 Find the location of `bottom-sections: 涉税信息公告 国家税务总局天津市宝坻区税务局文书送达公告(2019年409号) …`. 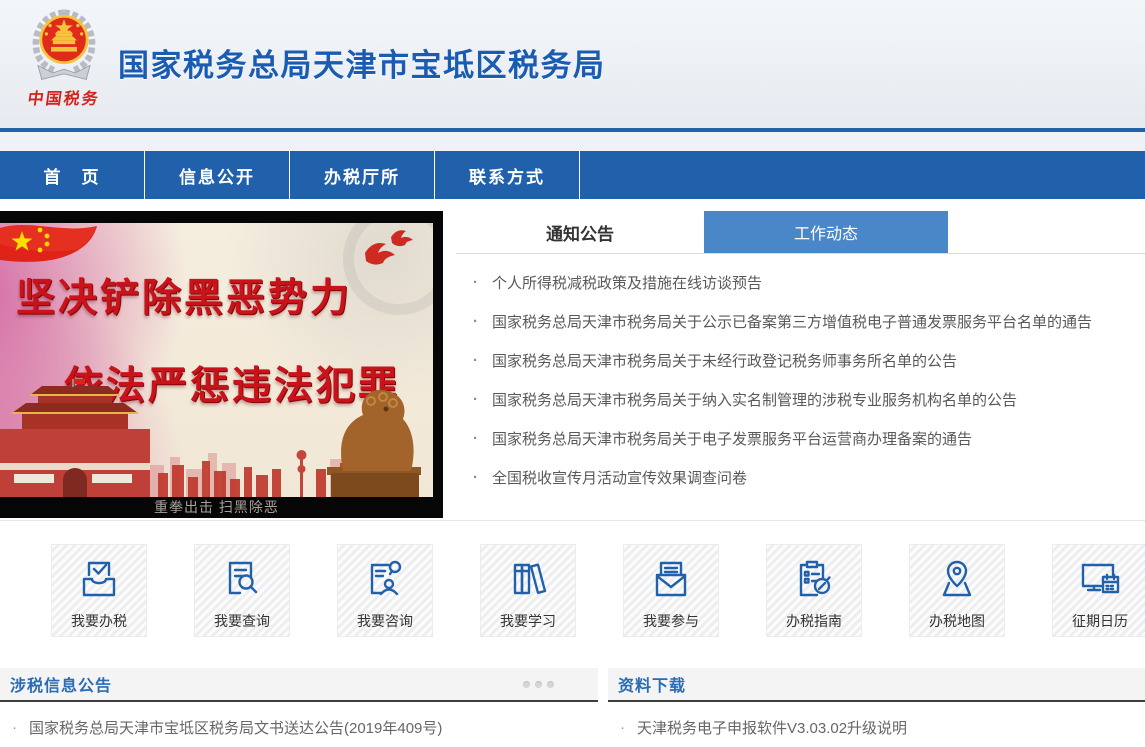

bottom-sections: 涉税信息公告 国家税务总局天津市宝坻区税务局文书送达公告(2019年409号) … is located at coordinates (572, 703).